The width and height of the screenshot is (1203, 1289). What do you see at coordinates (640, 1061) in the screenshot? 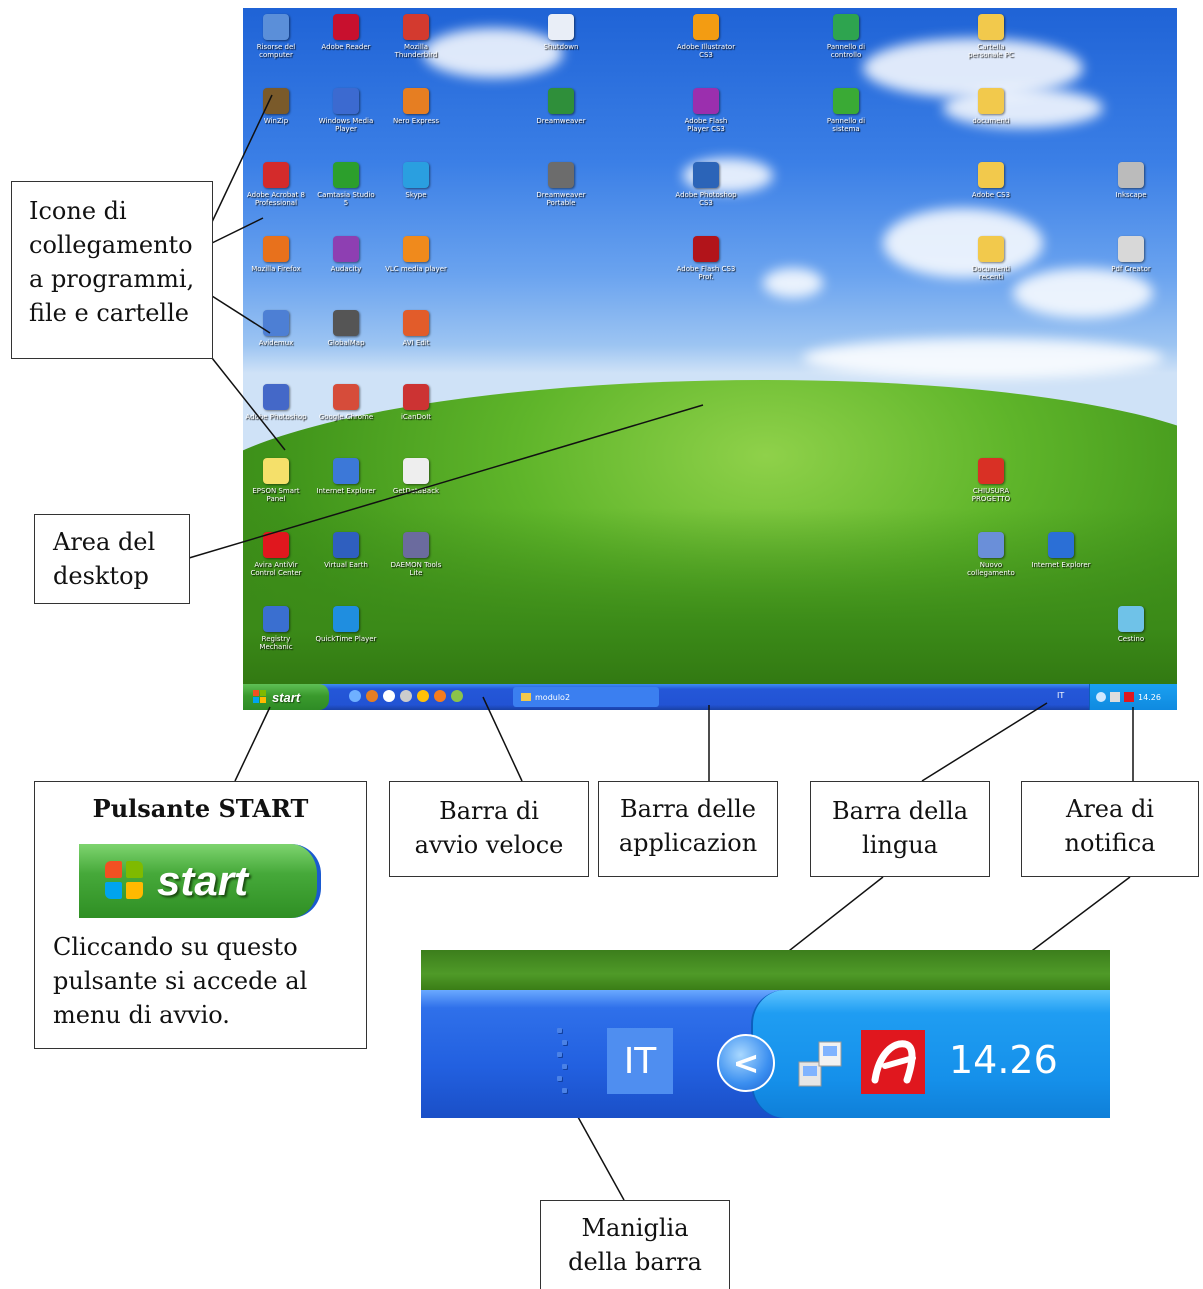
I see `language-indicator: IT` at bounding box center [640, 1061].